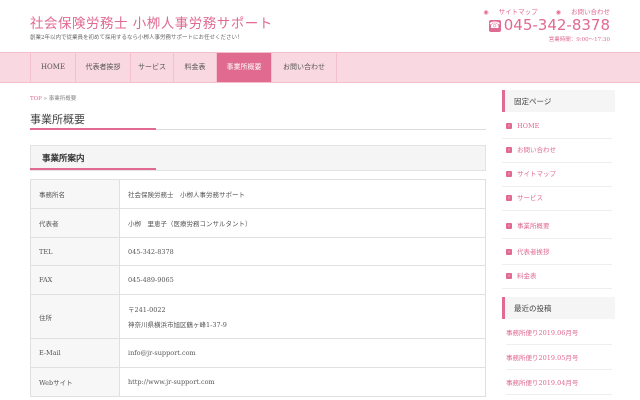 The width and height of the screenshot is (640, 400). Describe the element at coordinates (579, 12) in the screenshot. I see `top-link-contact: ◉ お問い合わせ` at that location.